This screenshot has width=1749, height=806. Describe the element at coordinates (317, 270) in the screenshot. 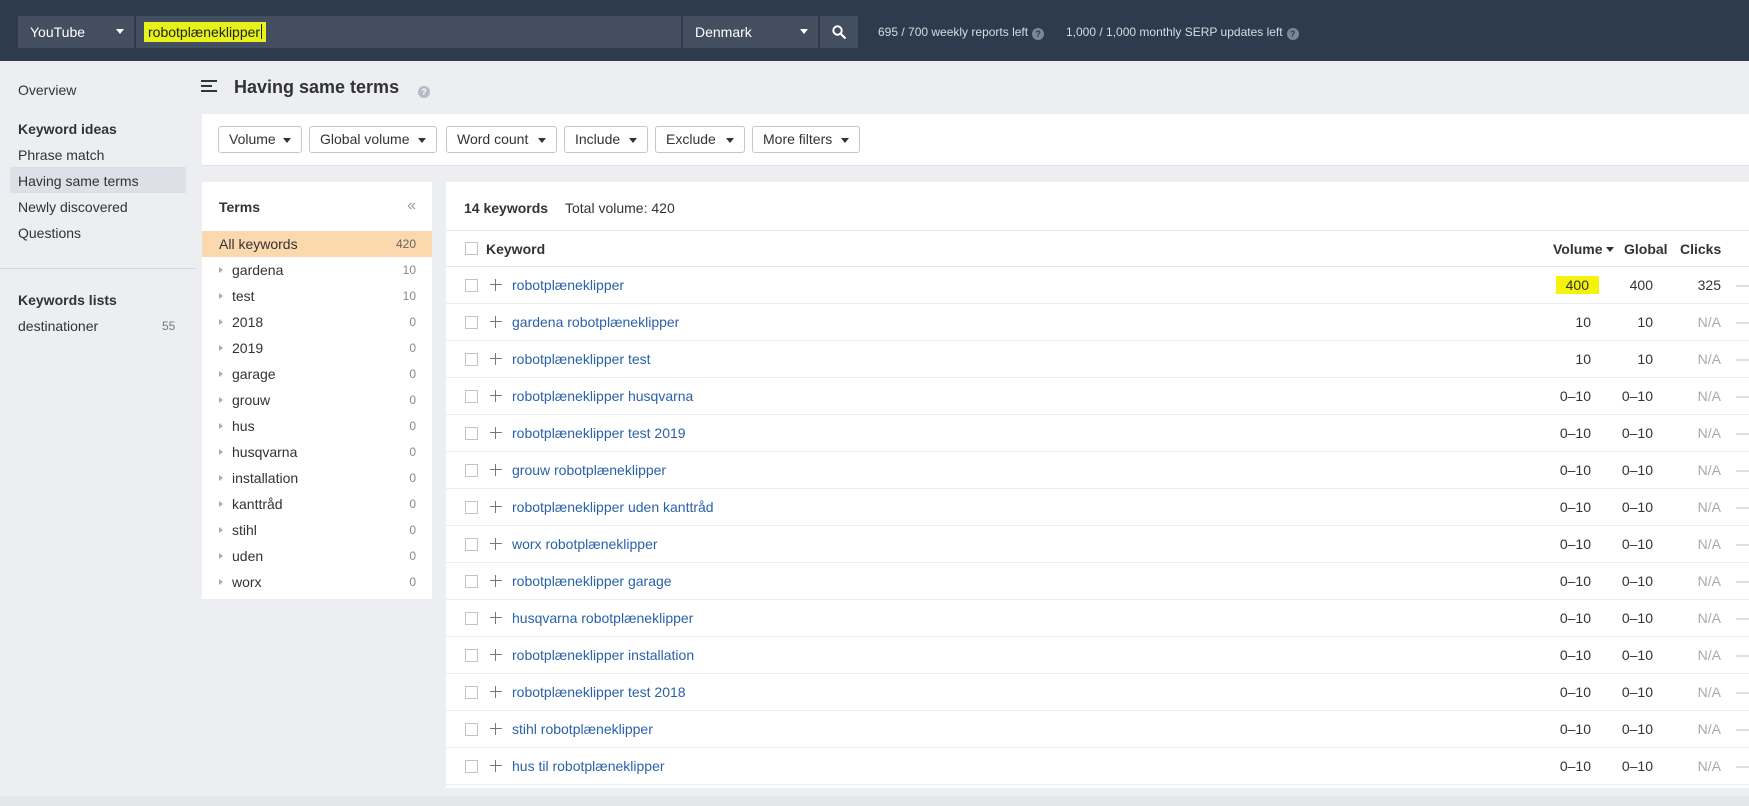

I see `term-row: gardena 10` at that location.